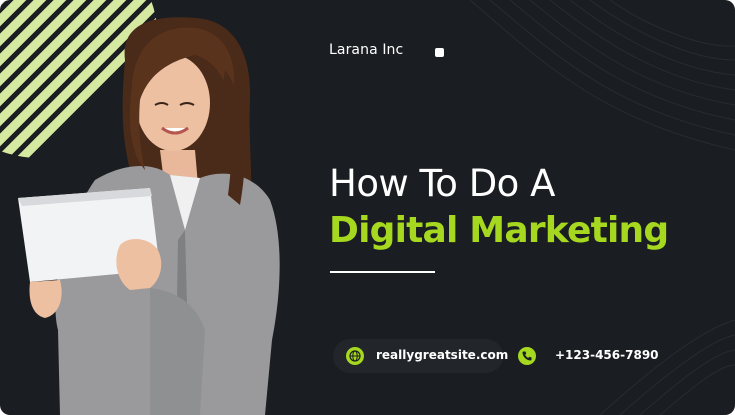  What do you see at coordinates (439, 52) in the screenshot?
I see `brand-square-icon` at bounding box center [439, 52].